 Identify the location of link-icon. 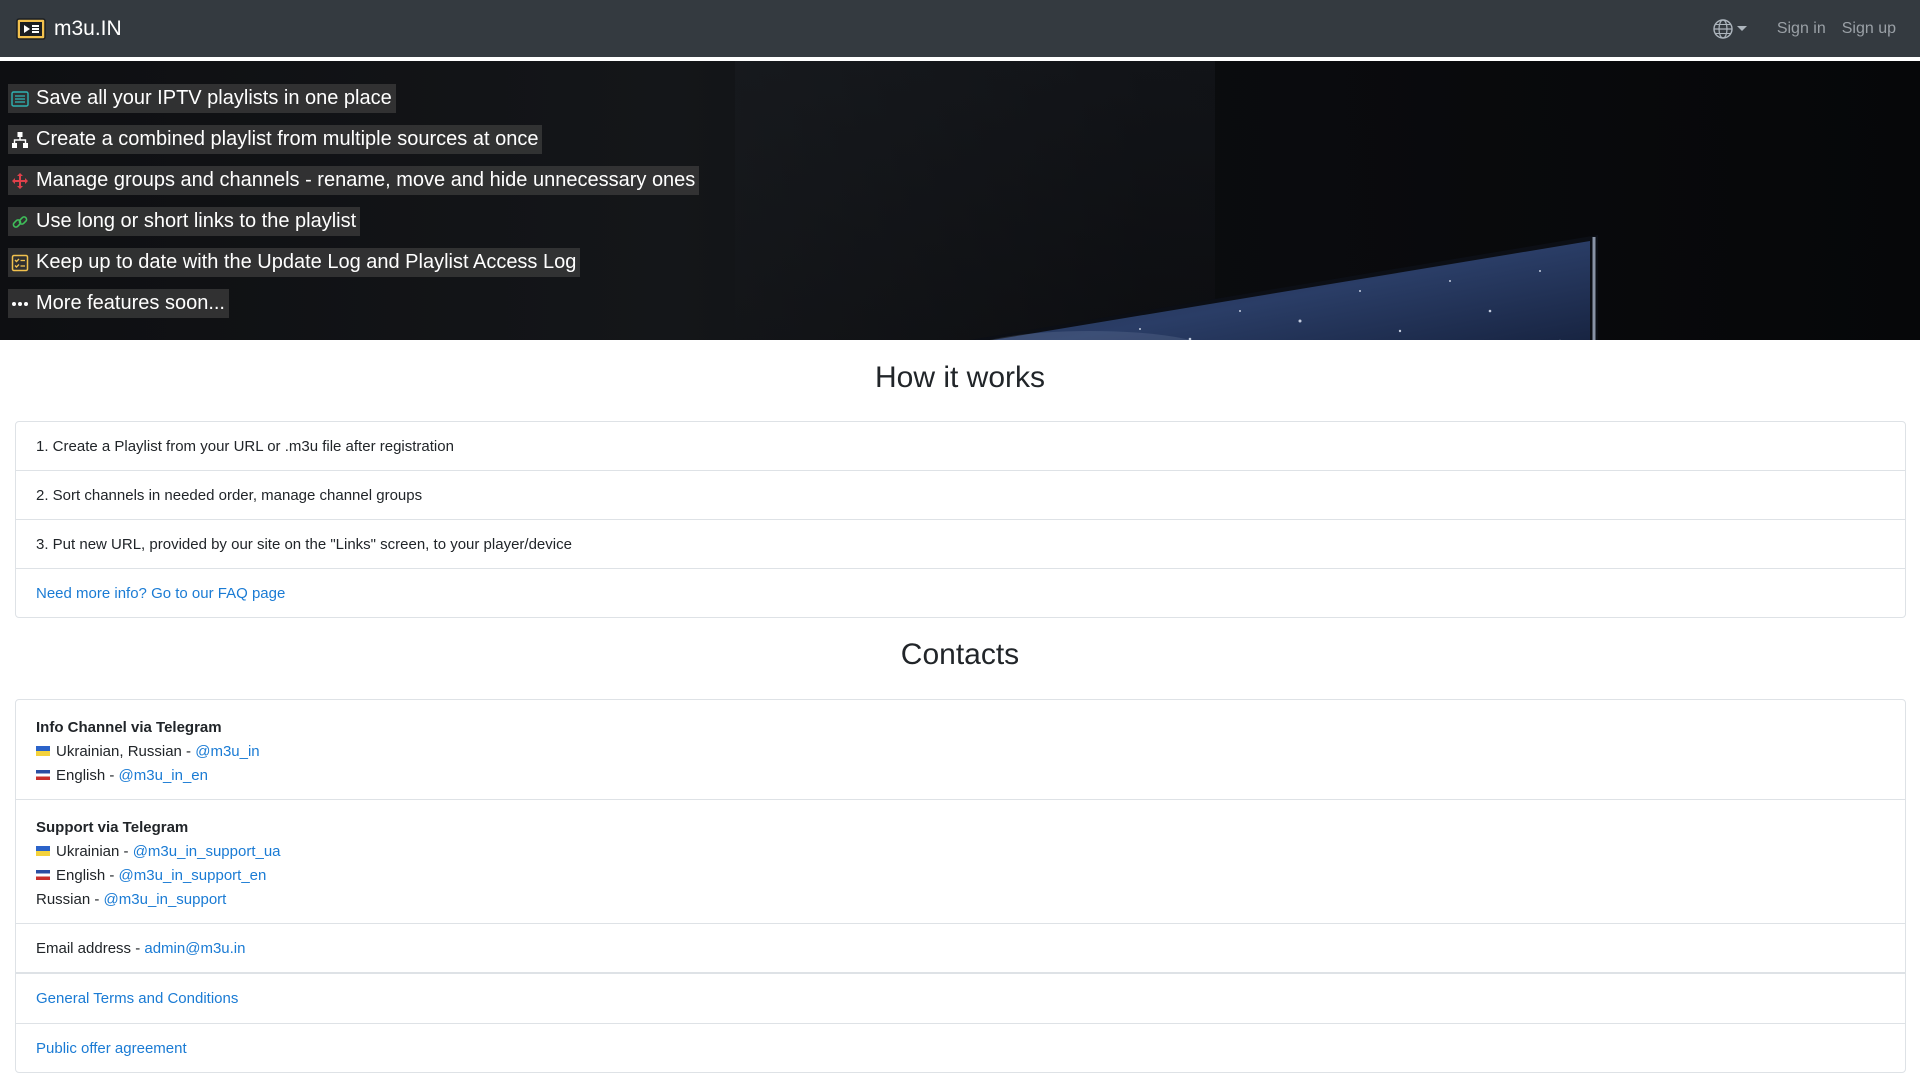
(20, 222).